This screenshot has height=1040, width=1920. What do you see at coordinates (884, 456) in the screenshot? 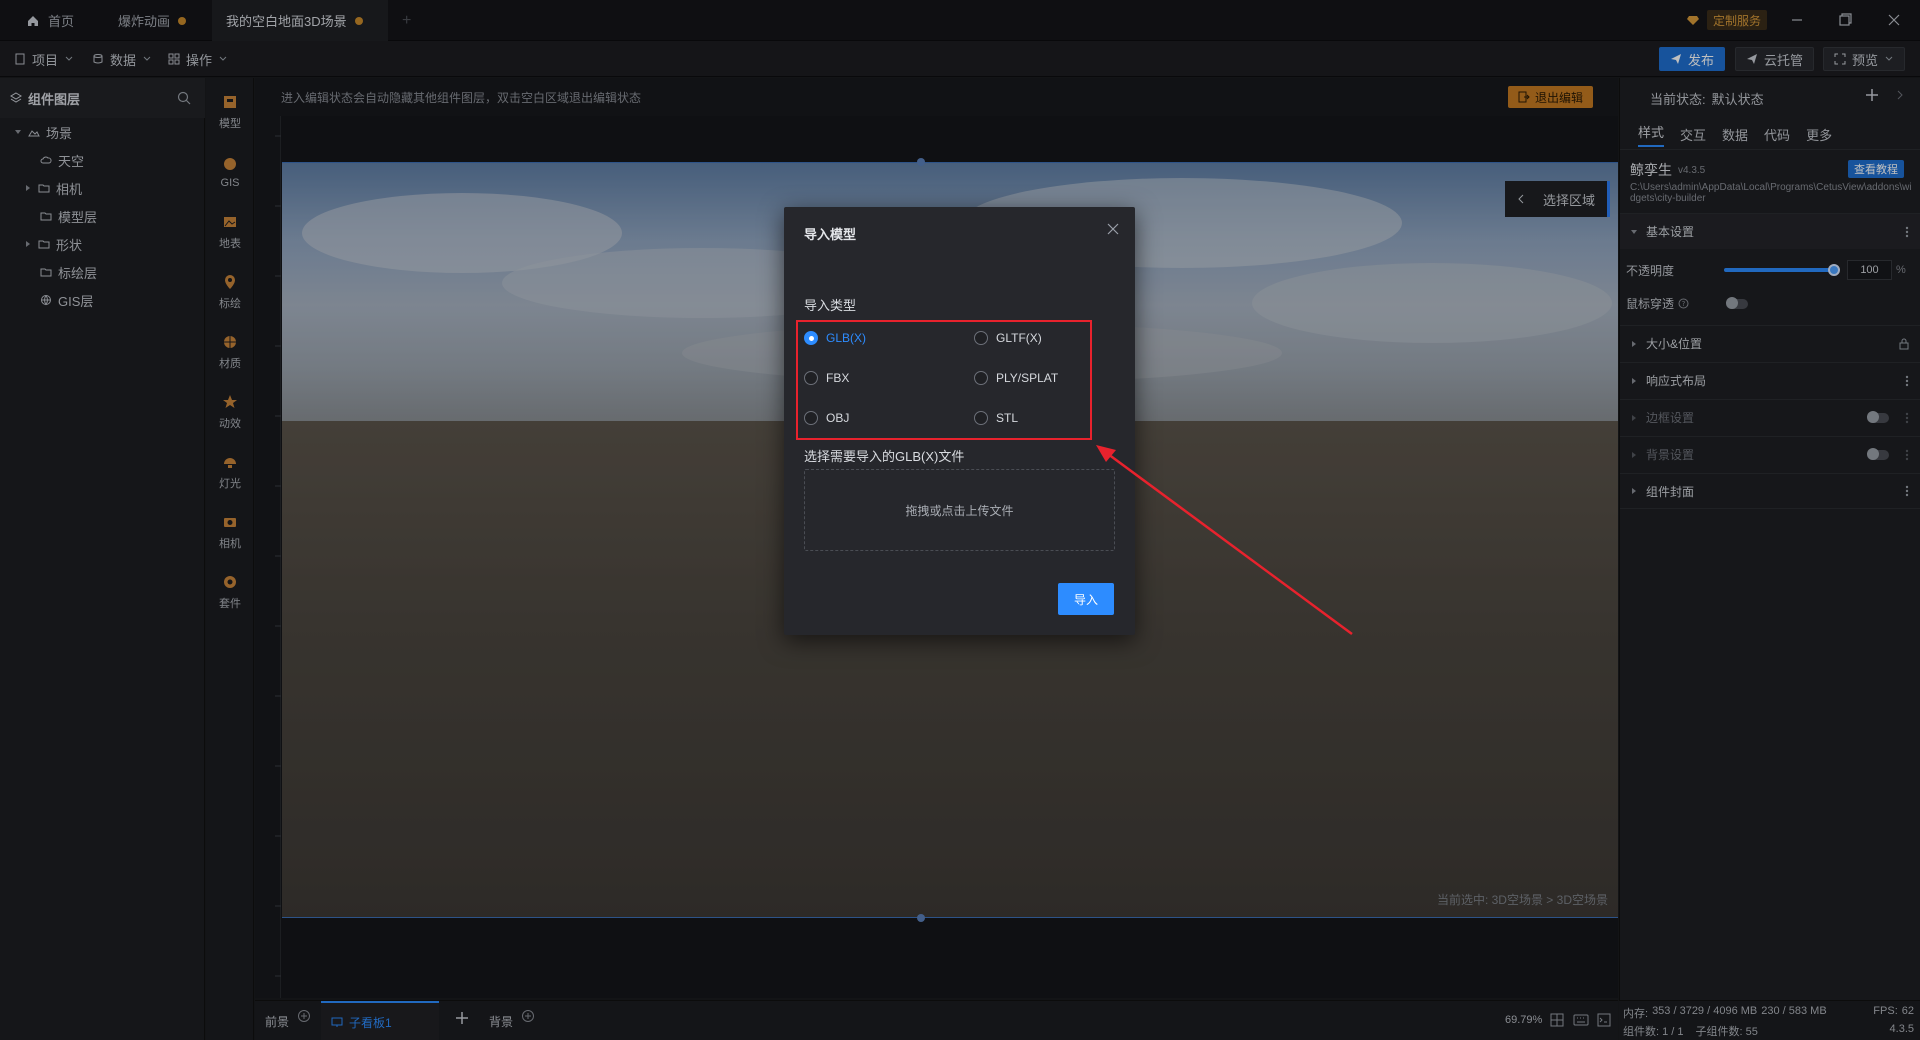
I see `file-select-label: 选择需要导入的GLB(X)文件` at bounding box center [884, 456].